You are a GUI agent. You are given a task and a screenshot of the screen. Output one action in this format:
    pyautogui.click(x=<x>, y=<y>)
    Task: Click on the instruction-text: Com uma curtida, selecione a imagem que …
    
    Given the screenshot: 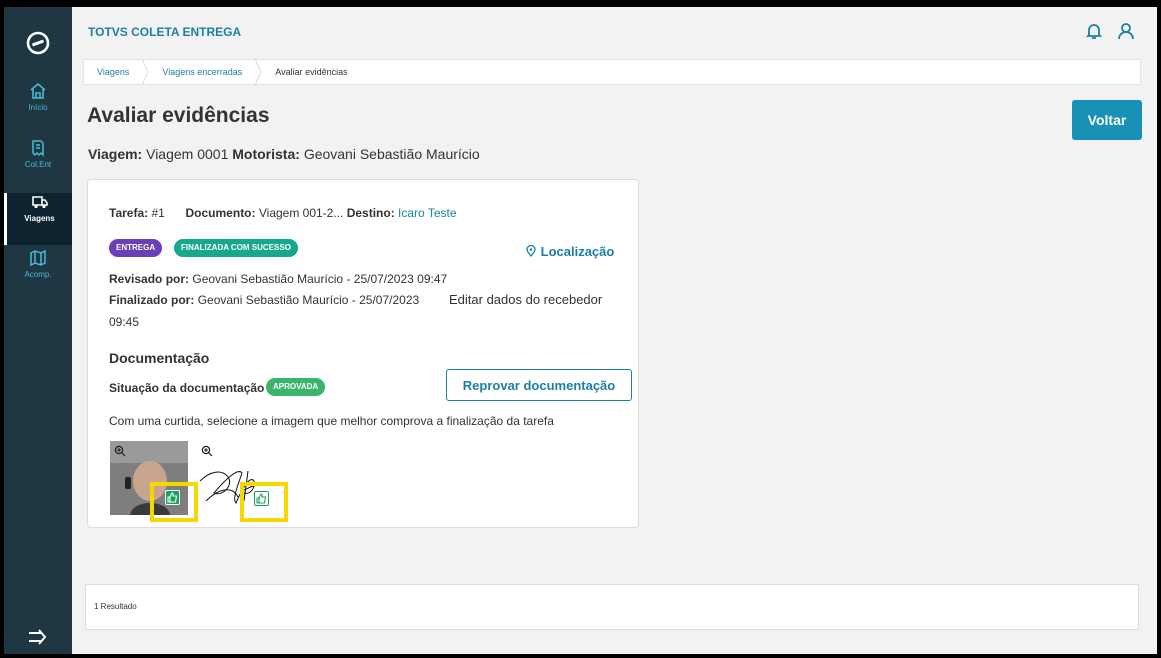 What is the action you would take?
    pyautogui.click(x=331, y=421)
    